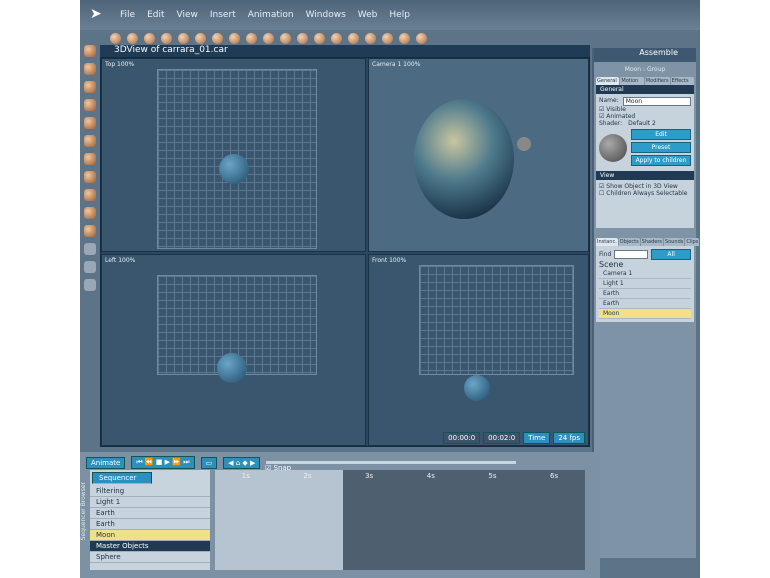 The image size is (770, 578). I want to click on time-scrubber, so click(391, 462).